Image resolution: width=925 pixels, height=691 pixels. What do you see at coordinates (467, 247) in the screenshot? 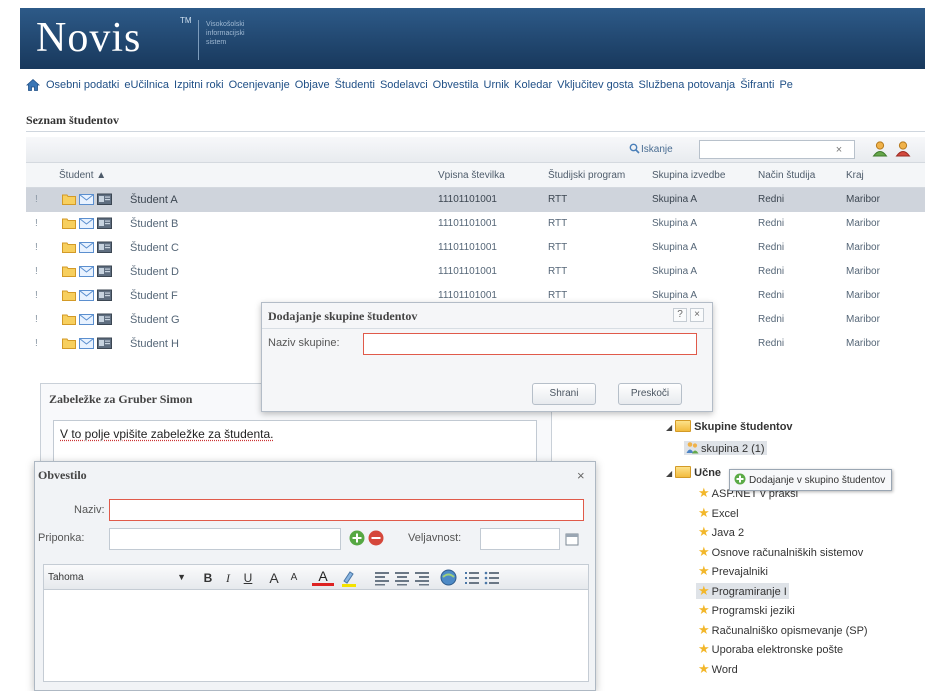
I see `cell-vpisna: 11101101001` at bounding box center [467, 247].